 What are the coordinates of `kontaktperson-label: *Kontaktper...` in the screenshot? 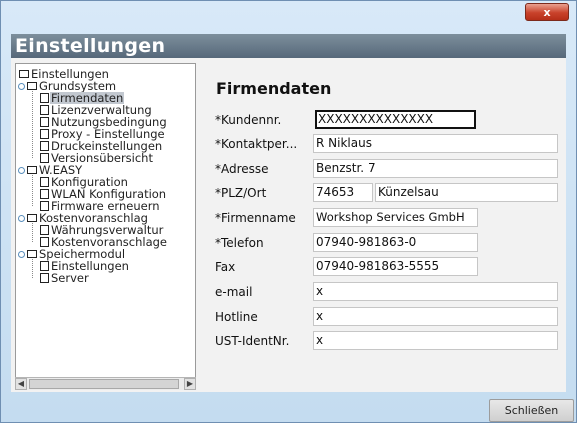 It's located at (256, 144).